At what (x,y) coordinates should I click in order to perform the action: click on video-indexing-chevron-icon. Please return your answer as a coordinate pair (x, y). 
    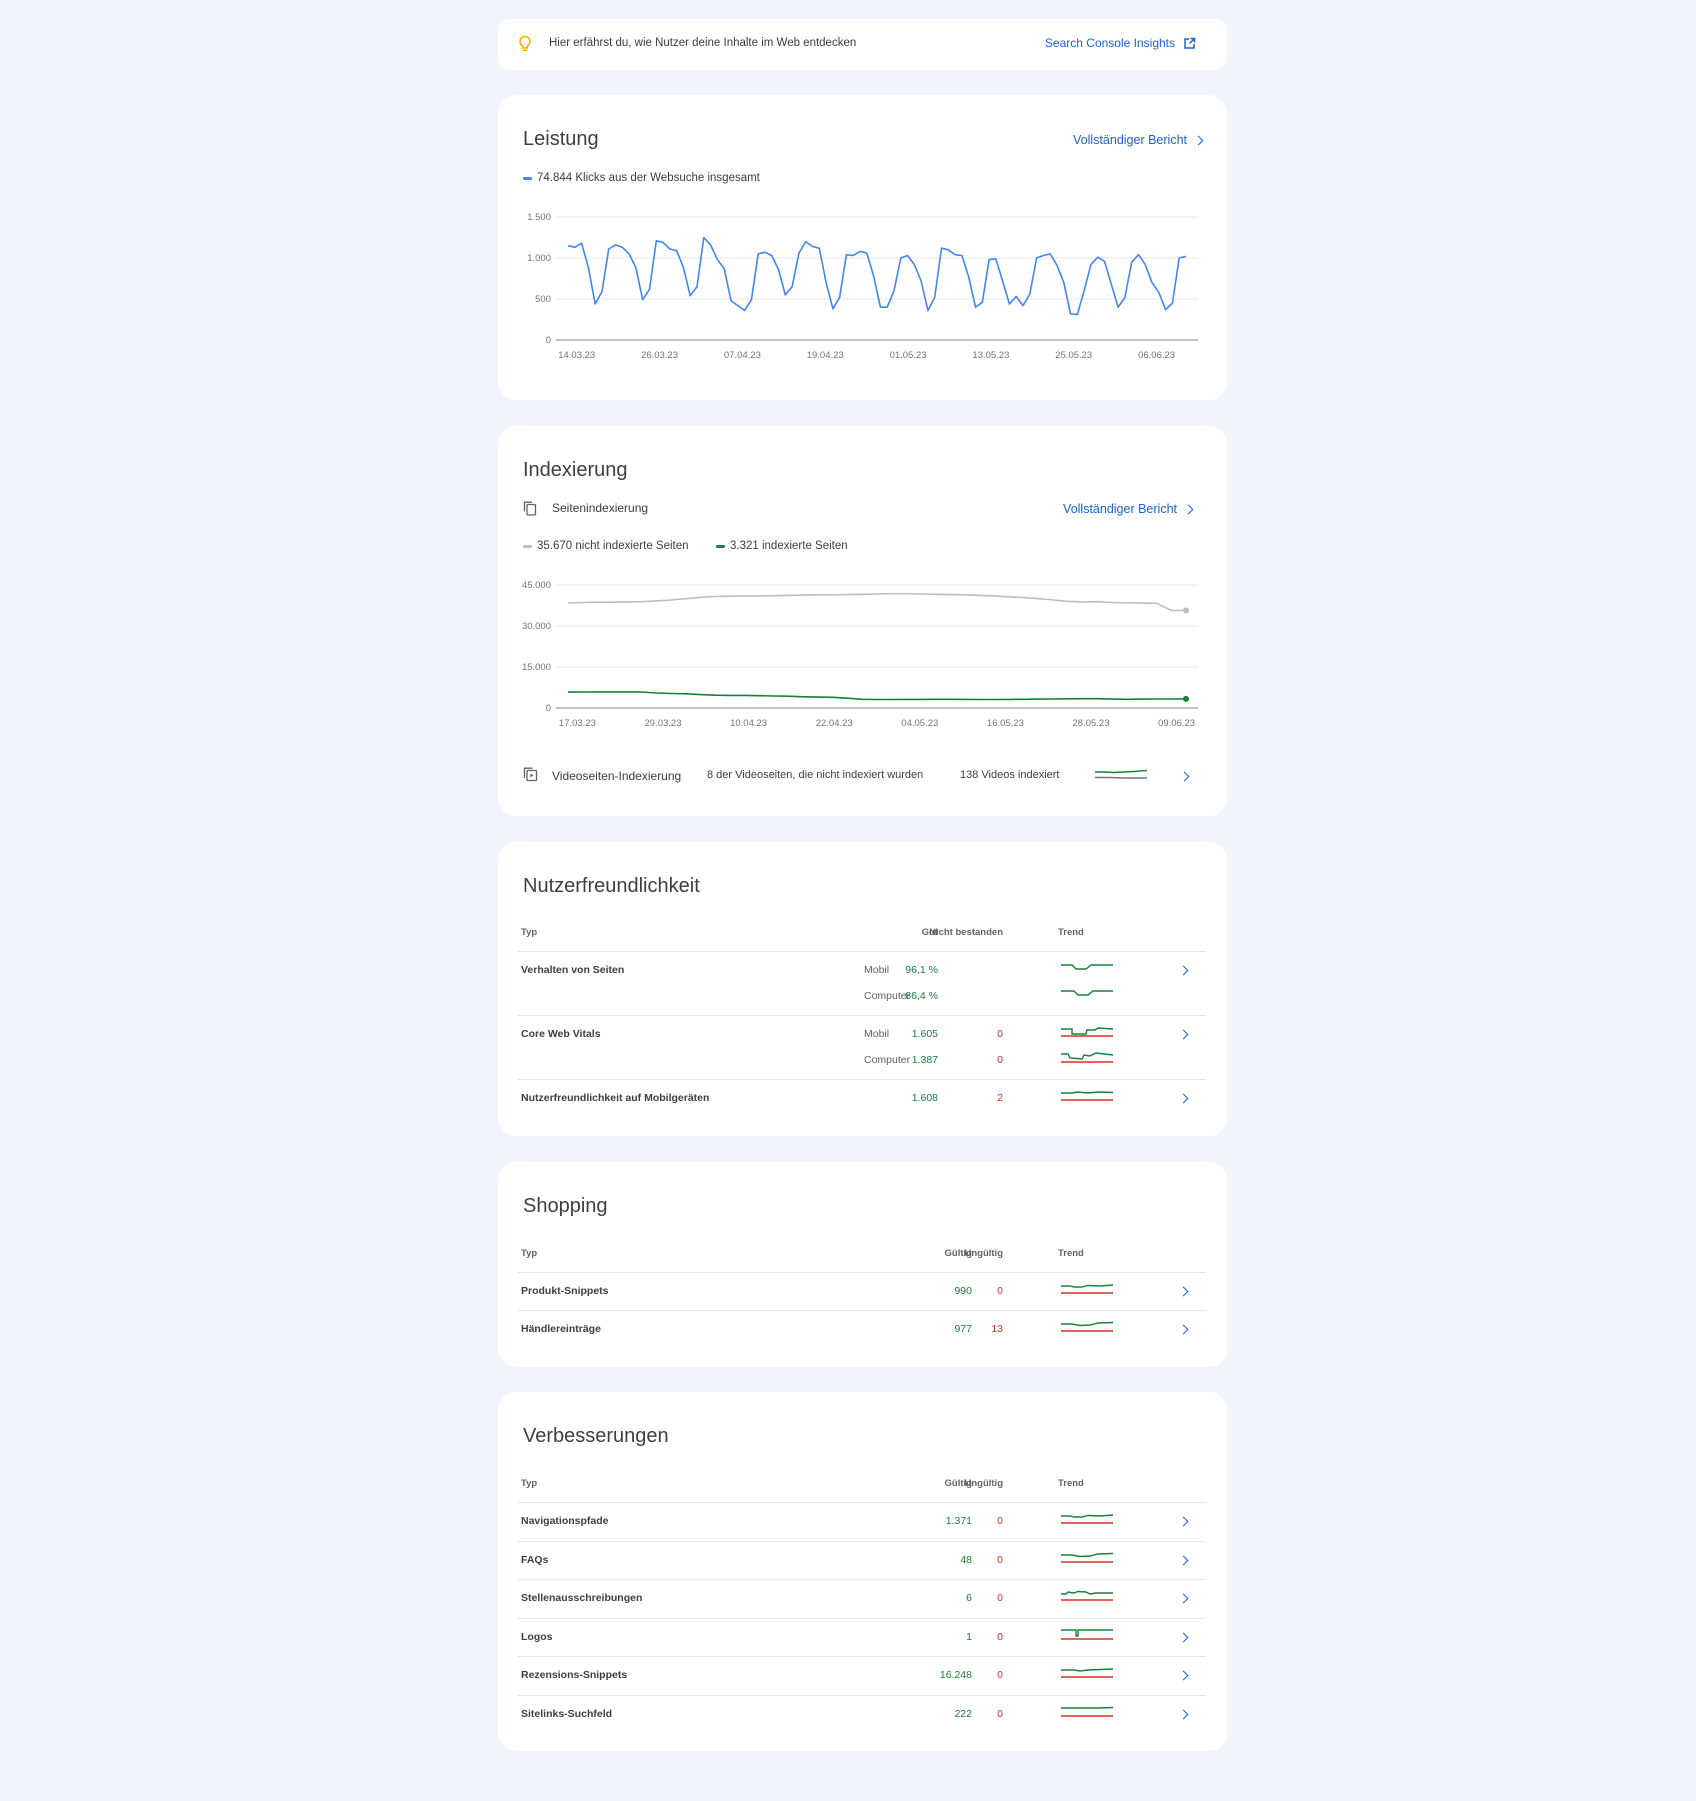
    Looking at the image, I should click on (1184, 776).